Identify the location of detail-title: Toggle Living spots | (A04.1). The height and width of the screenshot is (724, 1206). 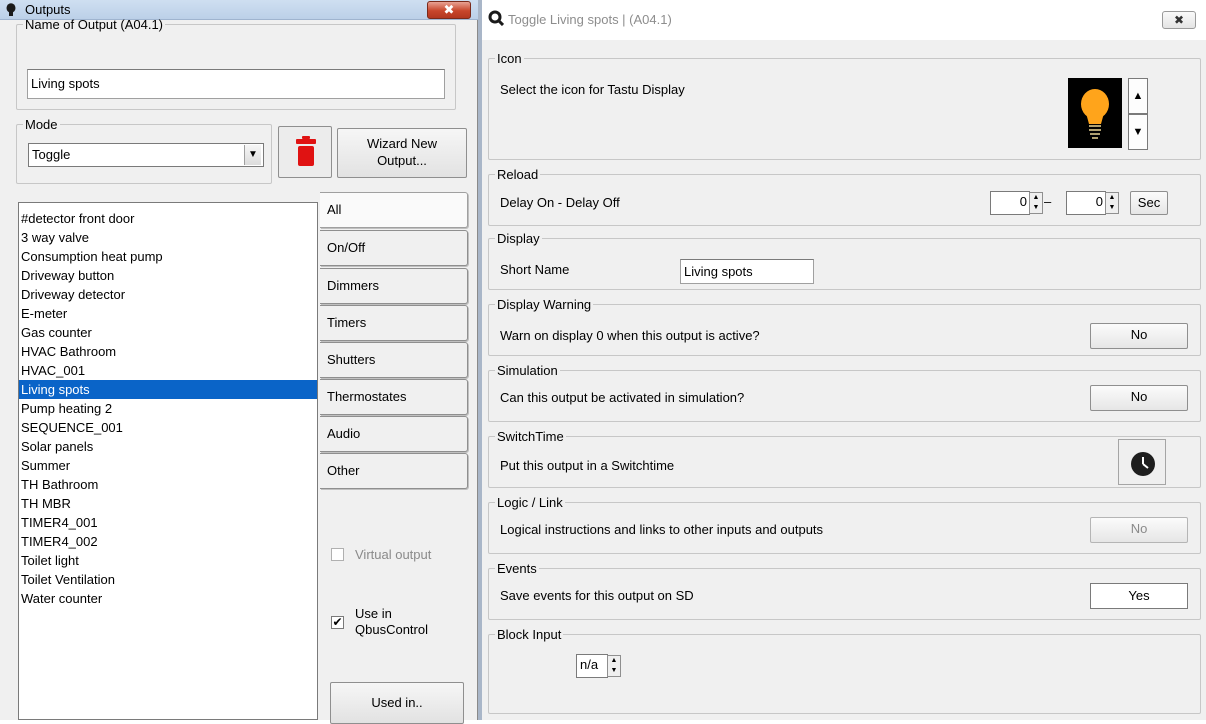
(590, 19).